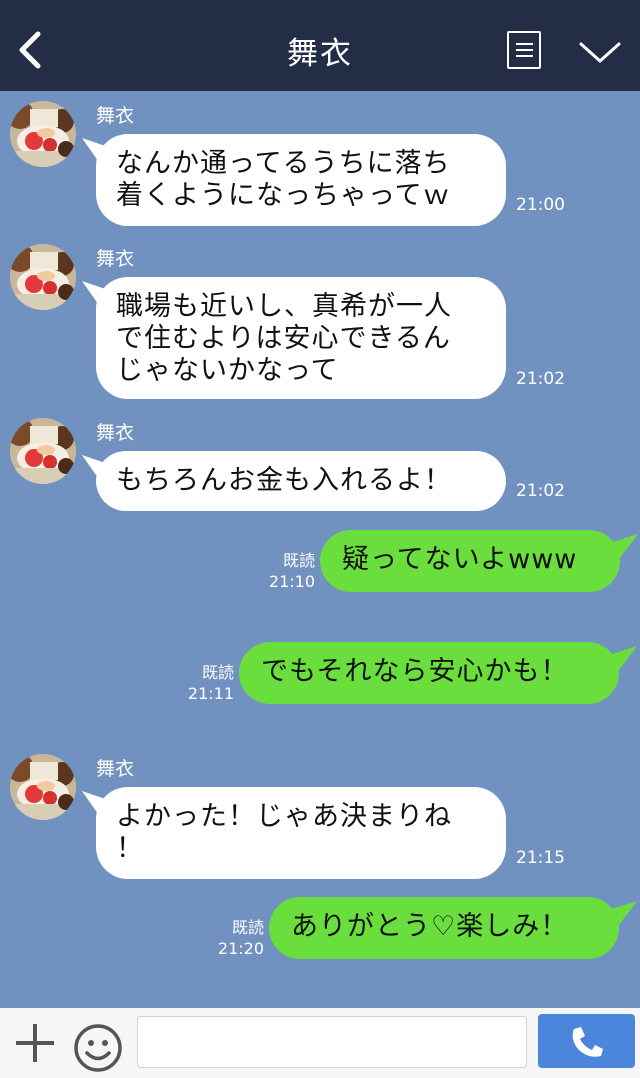 The height and width of the screenshot is (1078, 640). What do you see at coordinates (301, 180) in the screenshot?
I see `incoming-message-bubble: なんか通ってるうちに落ち 着くようになっちゃってｗ` at bounding box center [301, 180].